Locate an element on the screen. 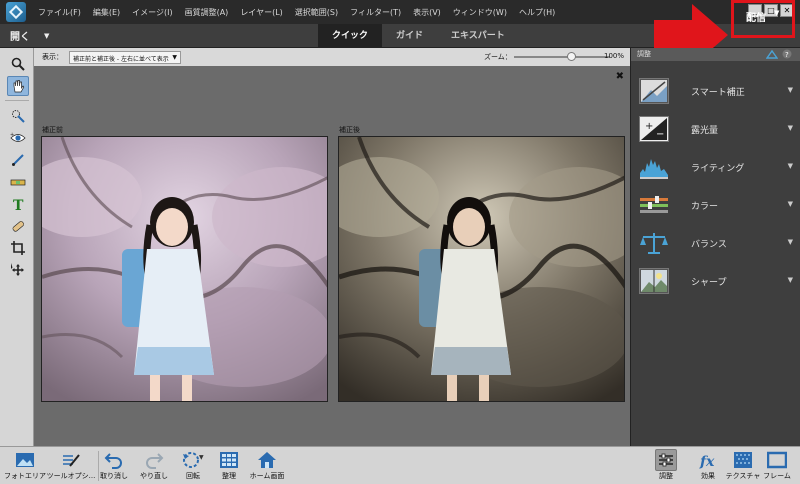 This screenshot has height=484, width=800. zoom-slider-handle is located at coordinates (572, 56).